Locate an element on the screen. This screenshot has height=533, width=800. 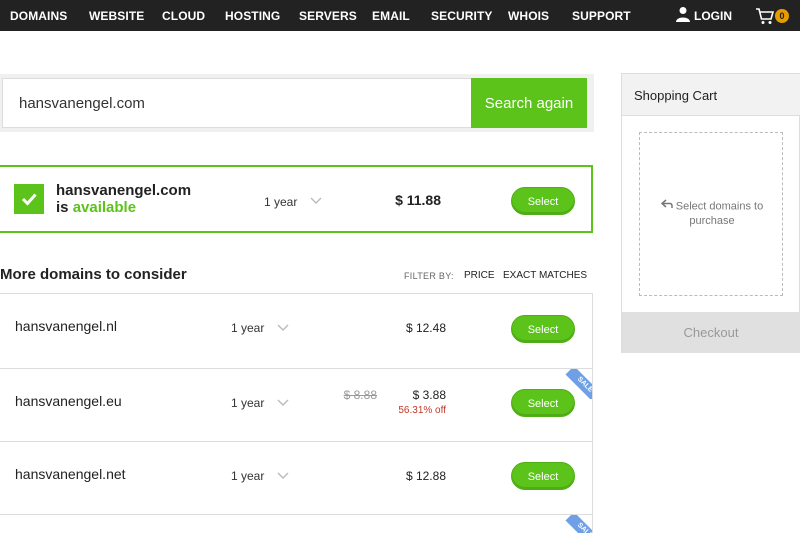
discount-label: 56.31% off is located at coordinates (422, 410).